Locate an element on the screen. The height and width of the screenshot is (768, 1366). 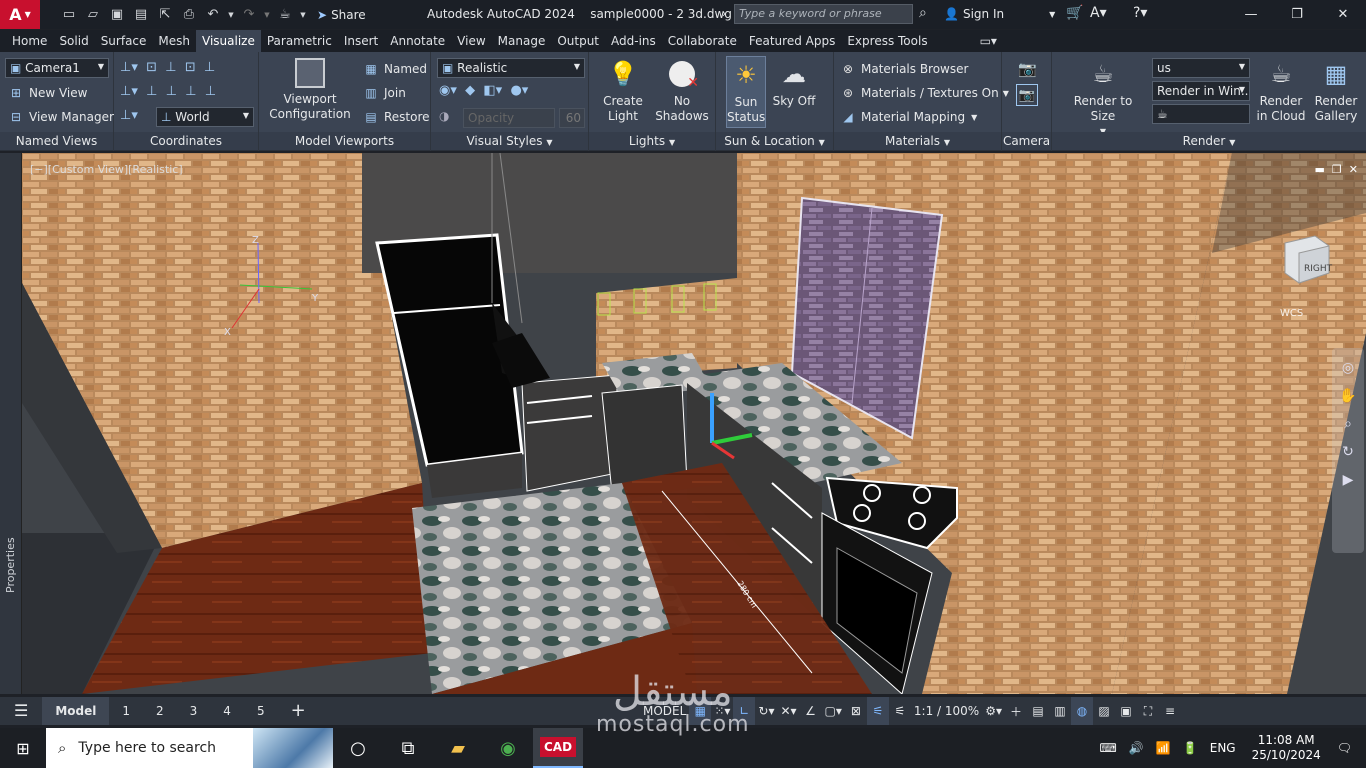
tab-output: Output is located at coordinates (578, 41).